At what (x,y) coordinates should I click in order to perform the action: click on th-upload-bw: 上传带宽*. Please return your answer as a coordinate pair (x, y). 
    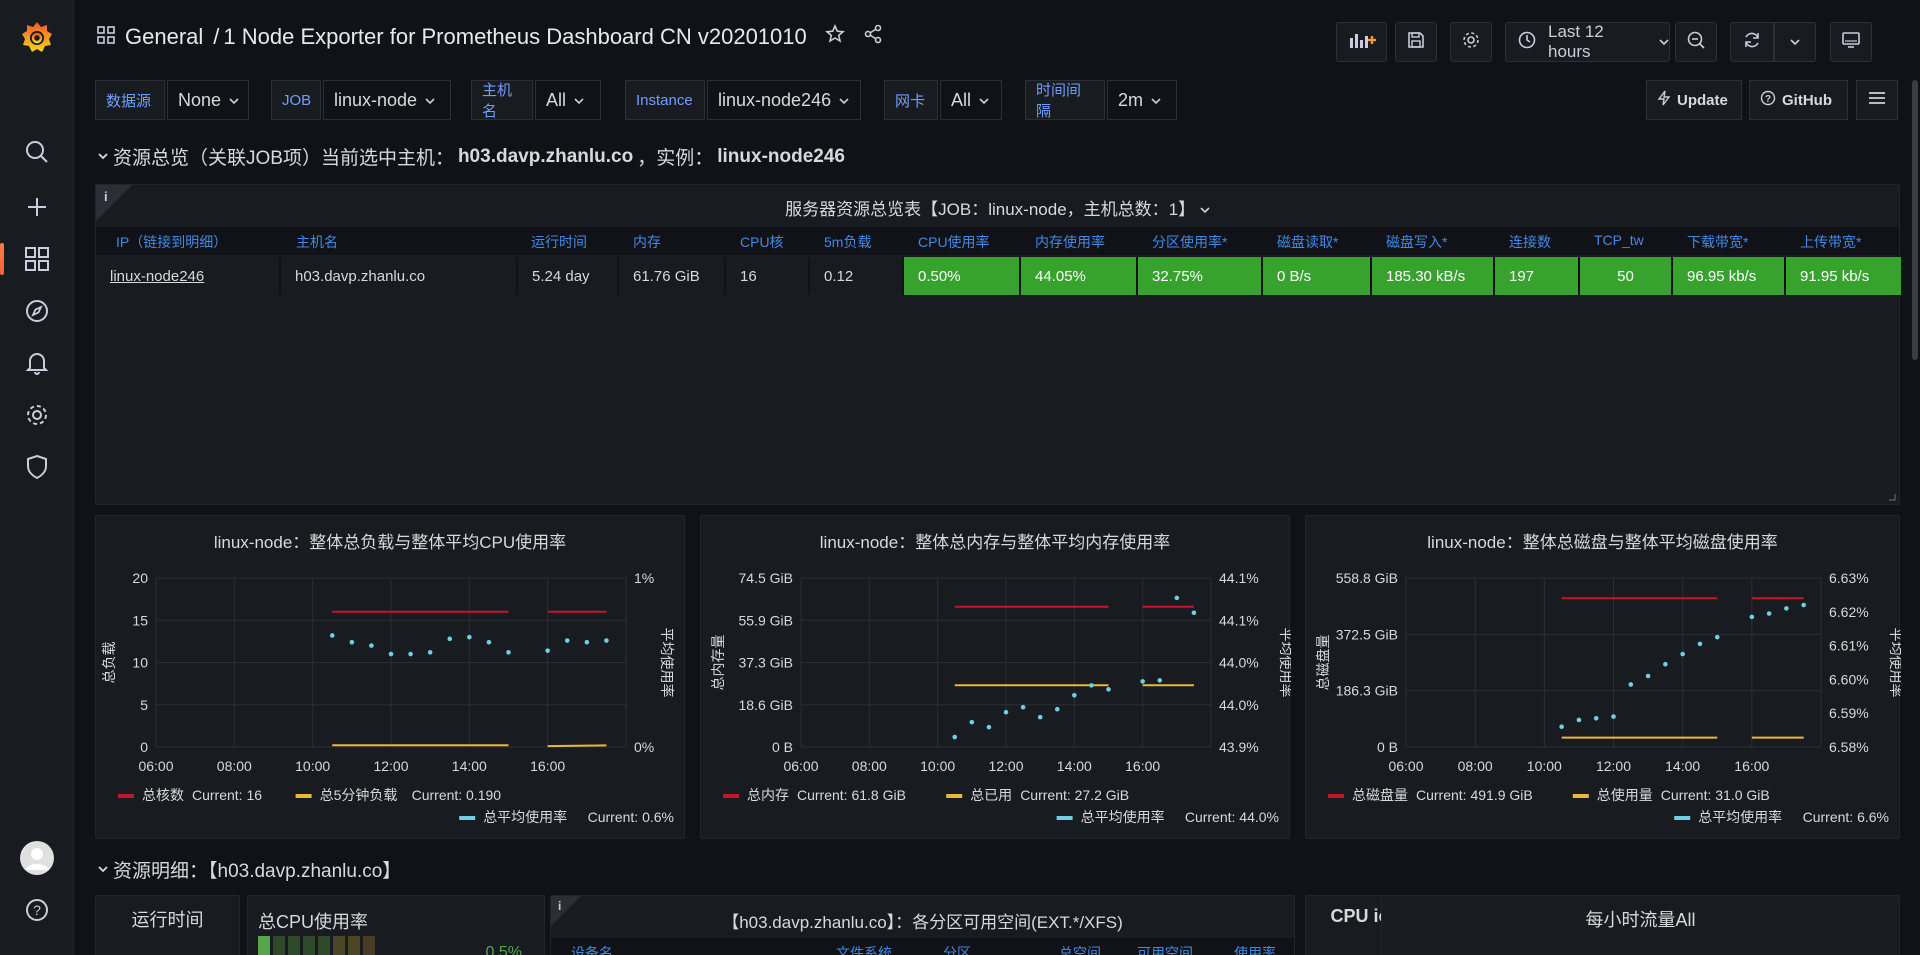
    Looking at the image, I should click on (1830, 242).